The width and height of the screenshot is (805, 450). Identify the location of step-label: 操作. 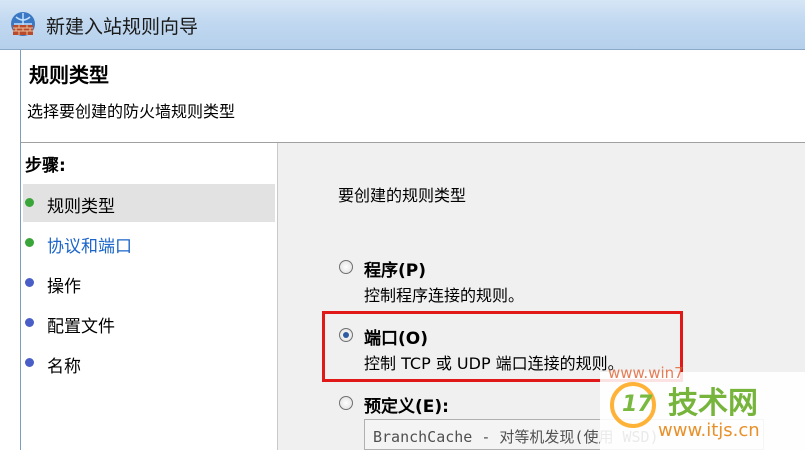
(64, 287).